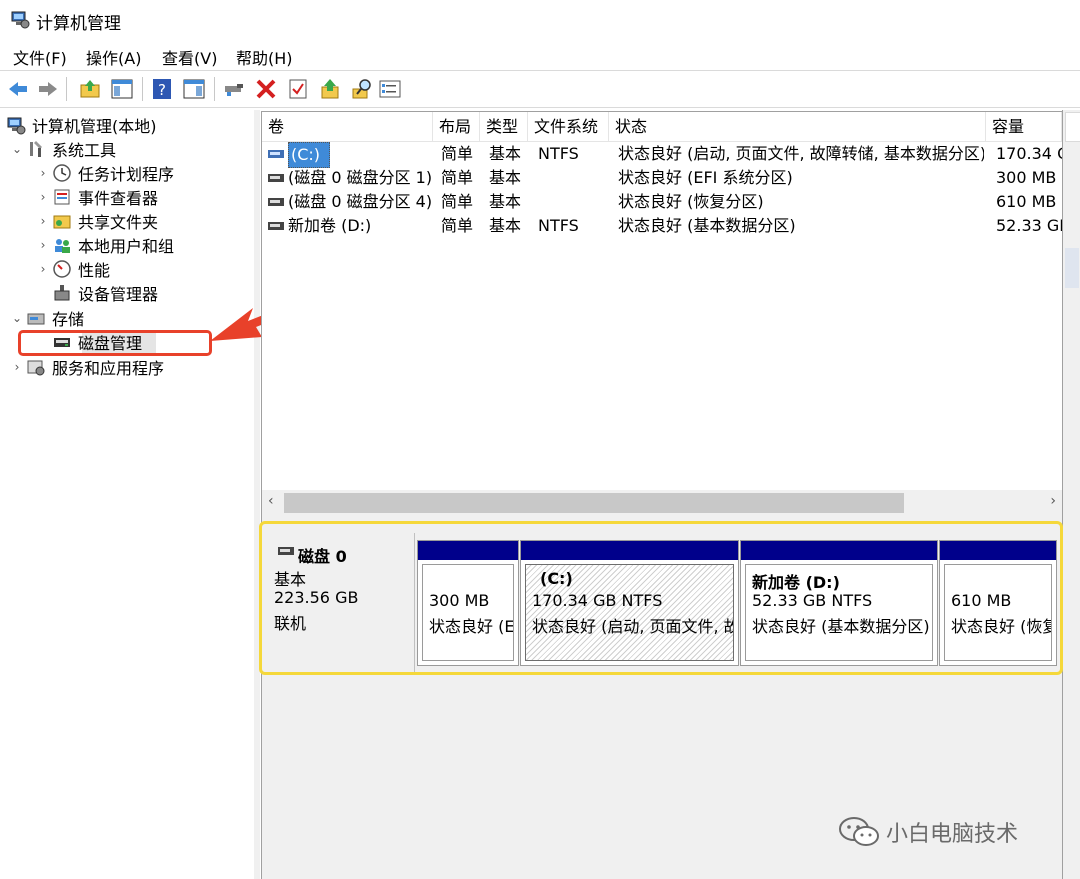 The image size is (1080, 879). Describe the element at coordinates (115, 343) in the screenshot. I see `annotation-highlight-box` at that location.